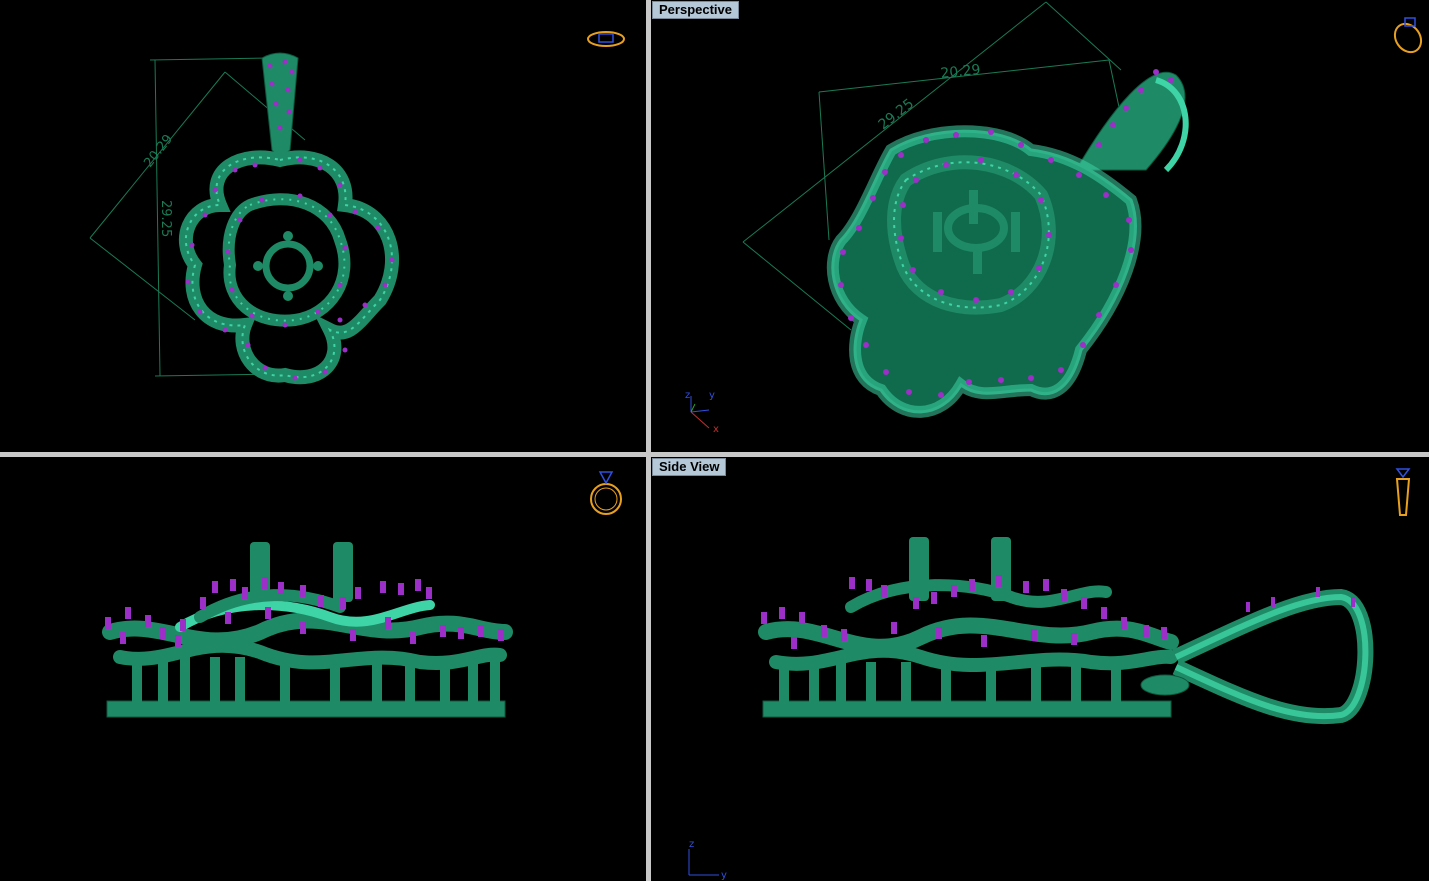  I want to click on axis-x-label: x, so click(716, 429).